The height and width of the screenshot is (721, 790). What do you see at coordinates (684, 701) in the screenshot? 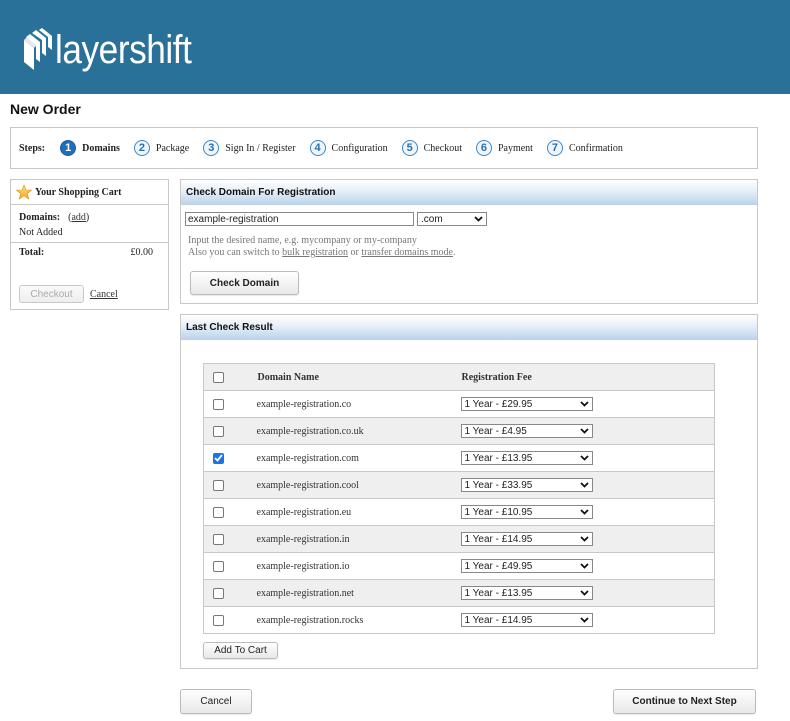
I see `continue-button: Continue to Next Step` at bounding box center [684, 701].